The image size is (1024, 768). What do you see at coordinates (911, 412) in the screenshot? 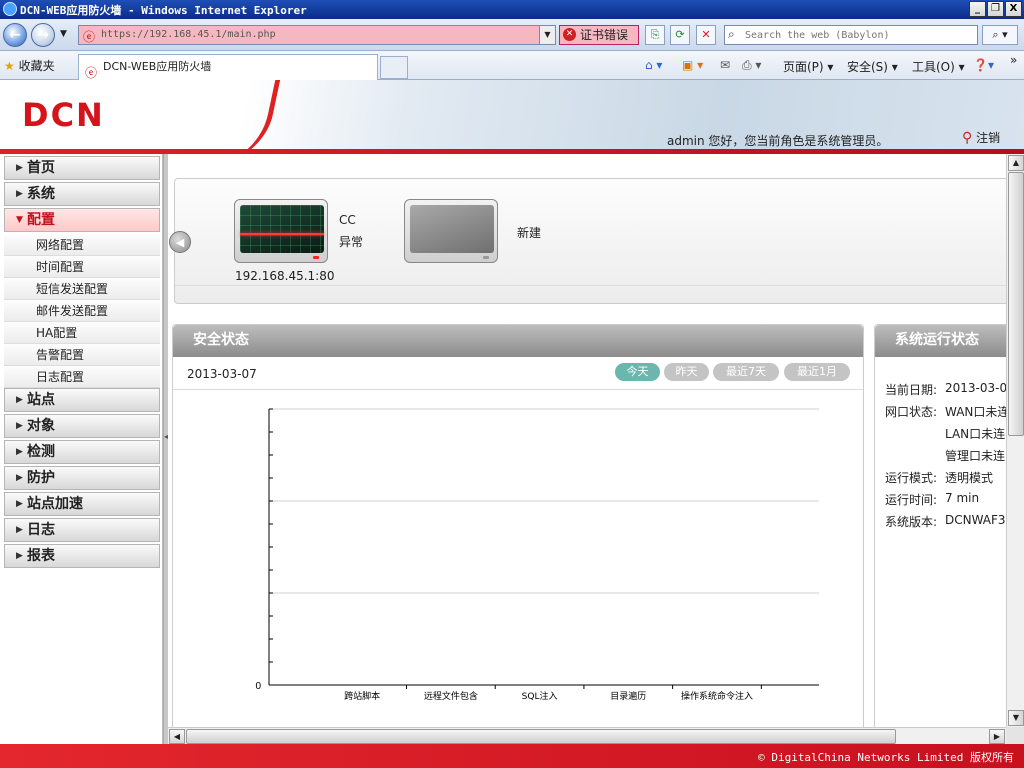
I see `status-label: 网口状态:` at bounding box center [911, 412].